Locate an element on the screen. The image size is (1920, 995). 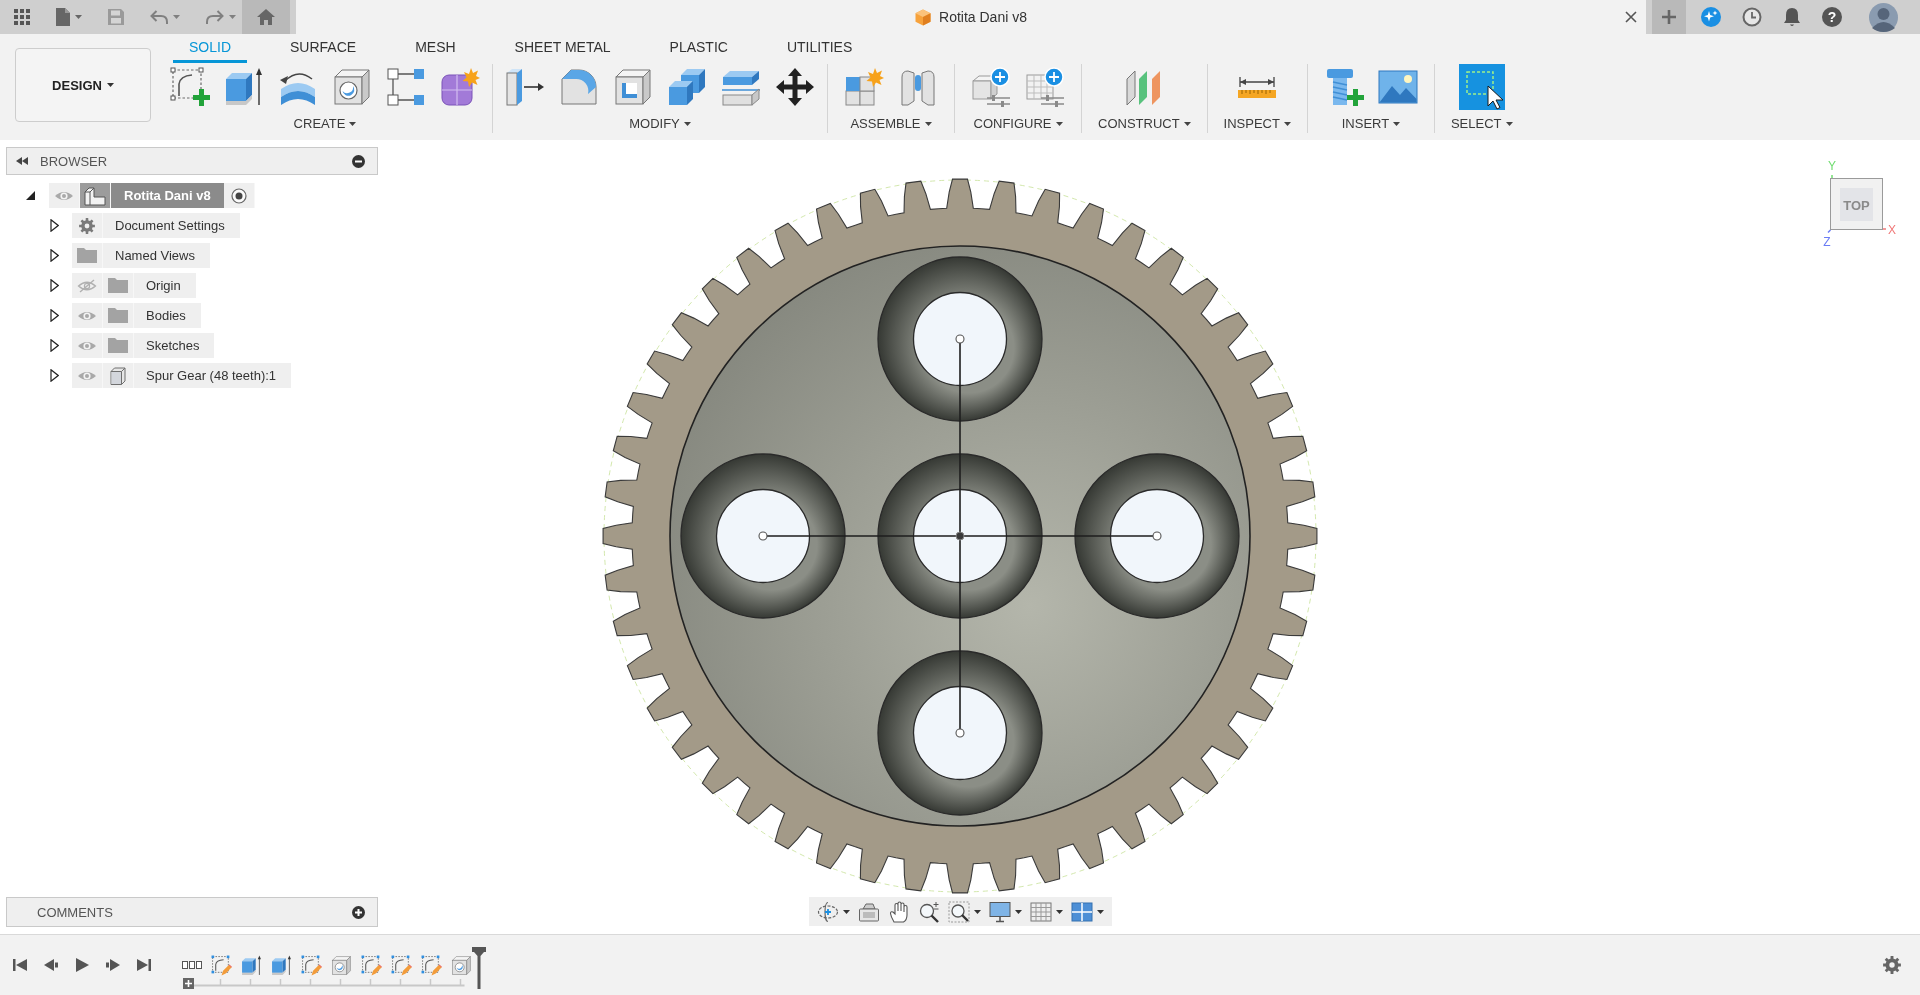
slab-arrow-icon is located at coordinates (525, 87).